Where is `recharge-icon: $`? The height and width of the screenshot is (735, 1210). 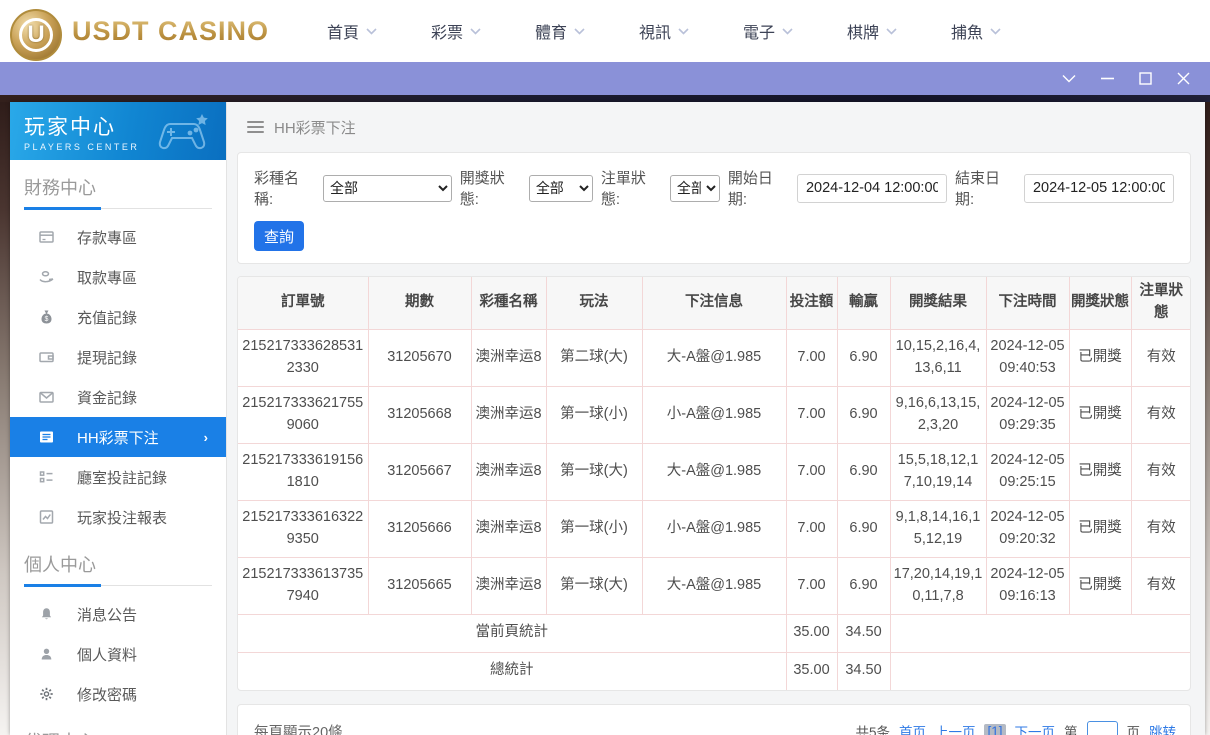
recharge-icon: $ is located at coordinates (46, 317).